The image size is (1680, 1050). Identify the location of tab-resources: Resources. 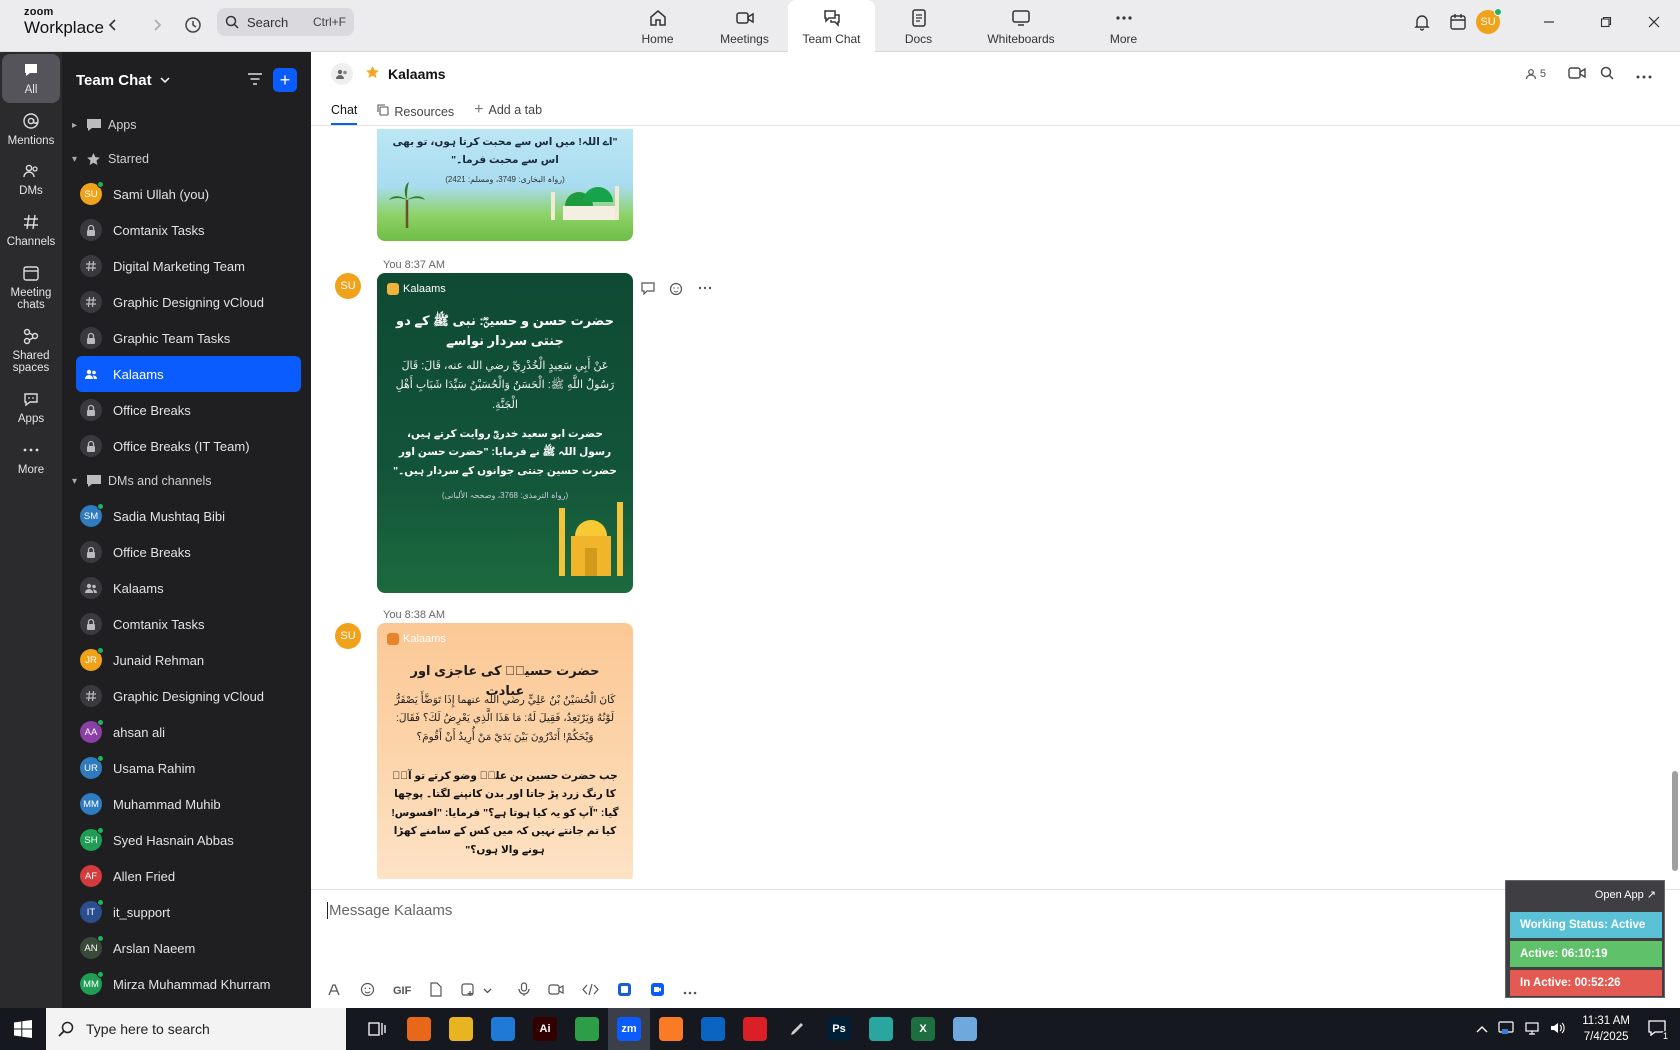
(415, 114).